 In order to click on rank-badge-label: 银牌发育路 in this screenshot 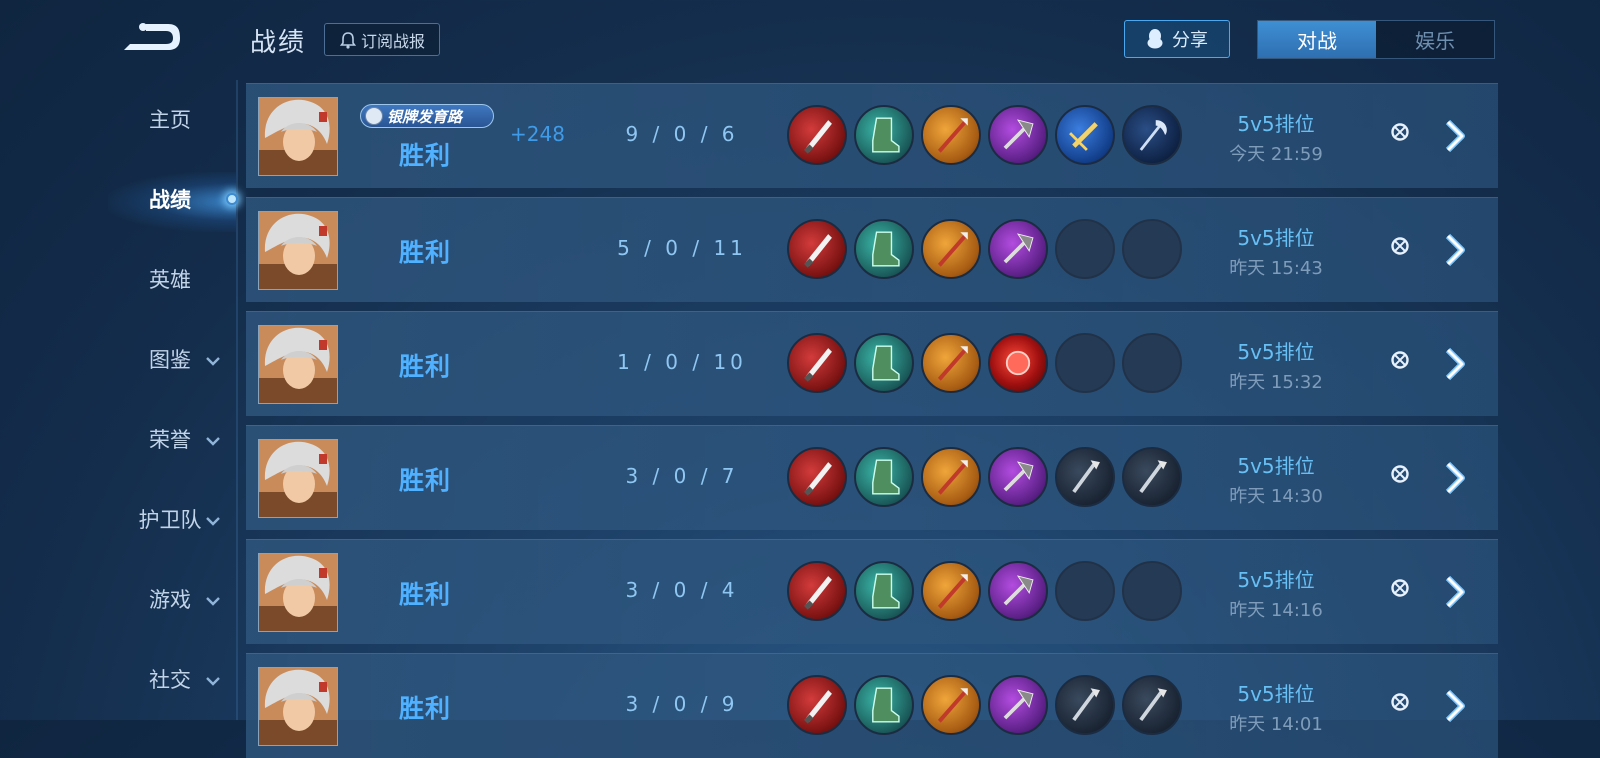, I will do `click(425, 116)`.